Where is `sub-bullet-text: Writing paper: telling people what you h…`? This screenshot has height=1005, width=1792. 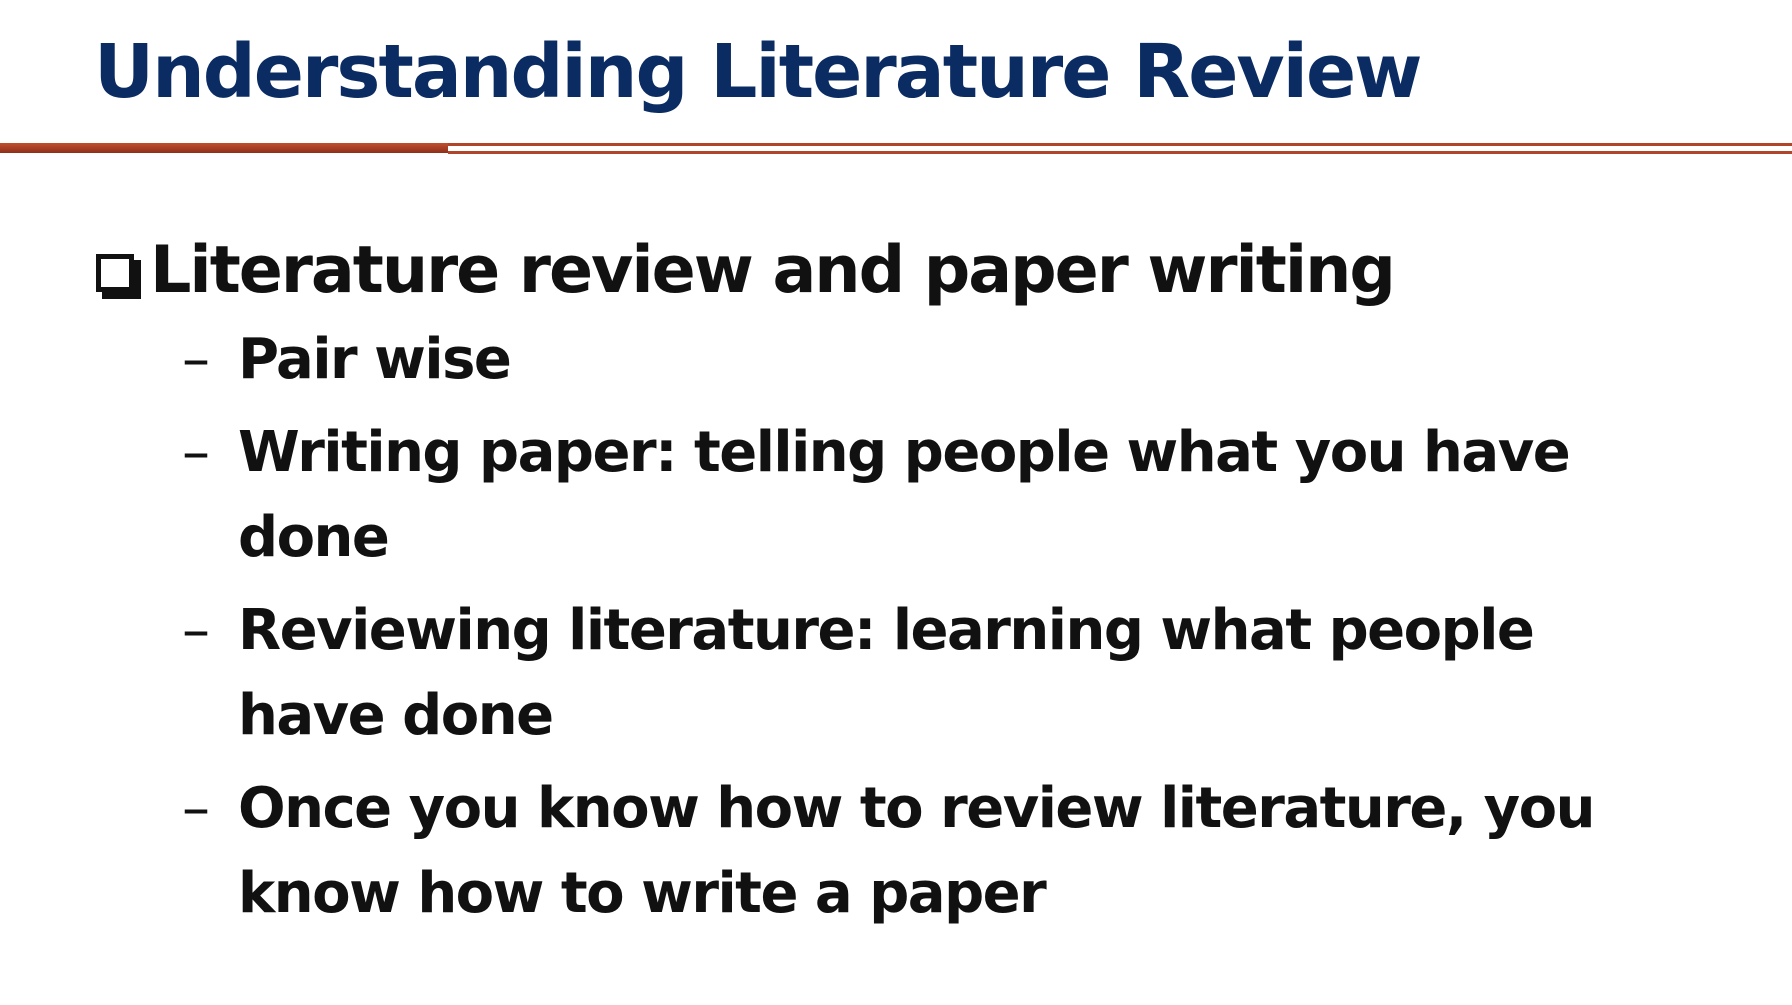 sub-bullet-text: Writing paper: telling people what you h… is located at coordinates (904, 495).